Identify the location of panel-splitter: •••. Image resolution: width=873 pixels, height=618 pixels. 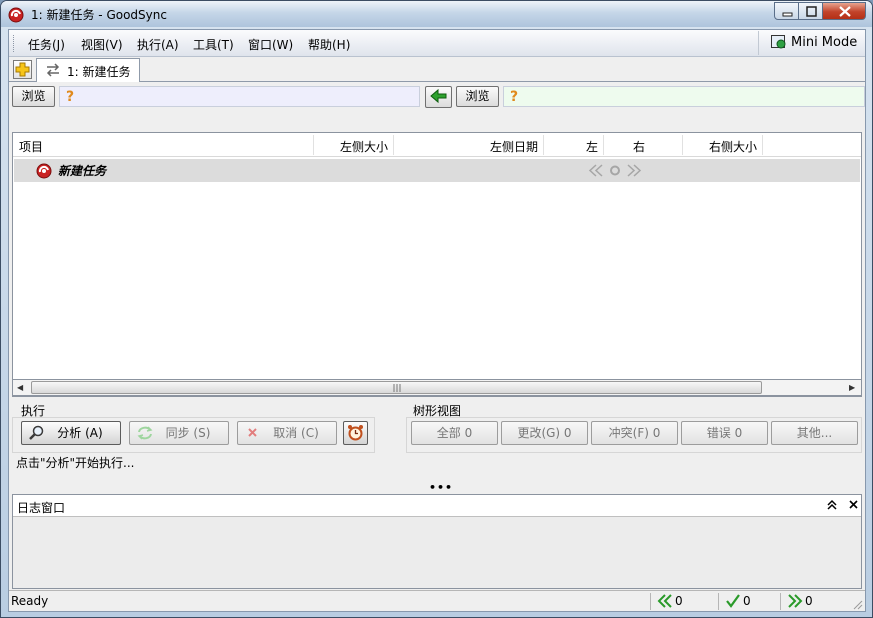
(437, 487).